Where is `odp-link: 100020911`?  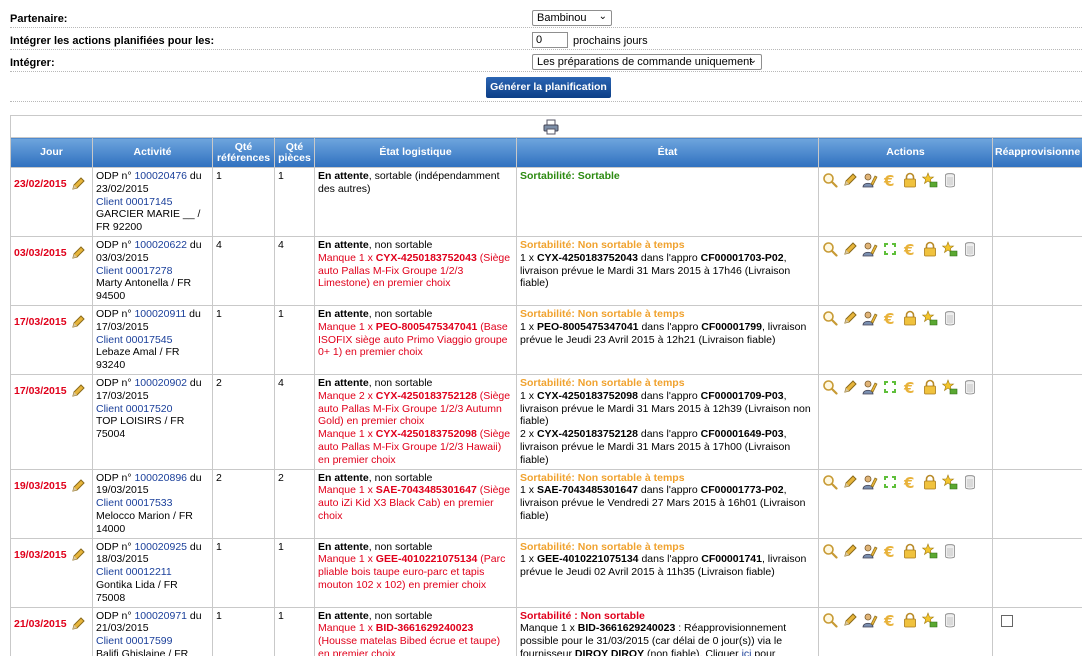
odp-link: 100020911 is located at coordinates (160, 314).